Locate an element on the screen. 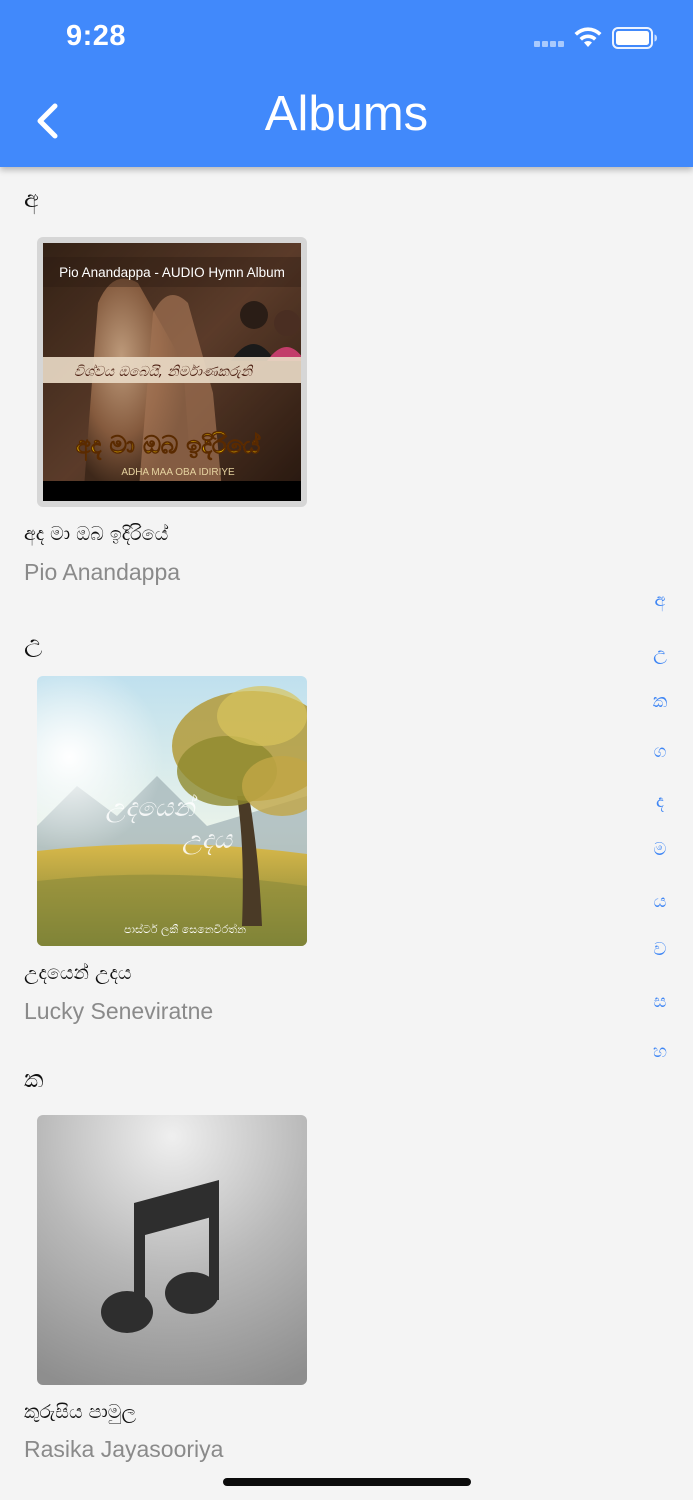  index-letter-ya: ය is located at coordinates (660, 901).